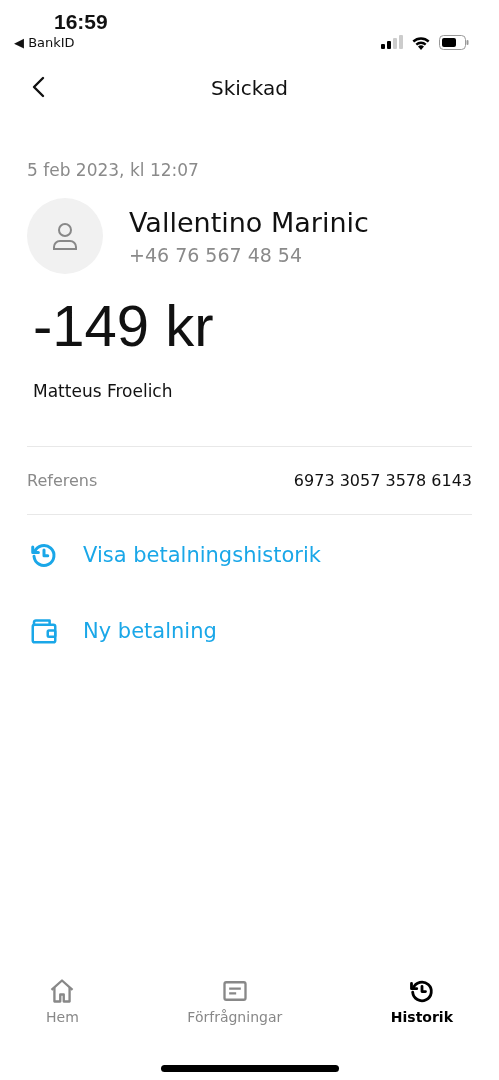 This screenshot has width=499, height=1080. Describe the element at coordinates (62, 1001) in the screenshot. I see `tab-bar-item: Hem` at that location.